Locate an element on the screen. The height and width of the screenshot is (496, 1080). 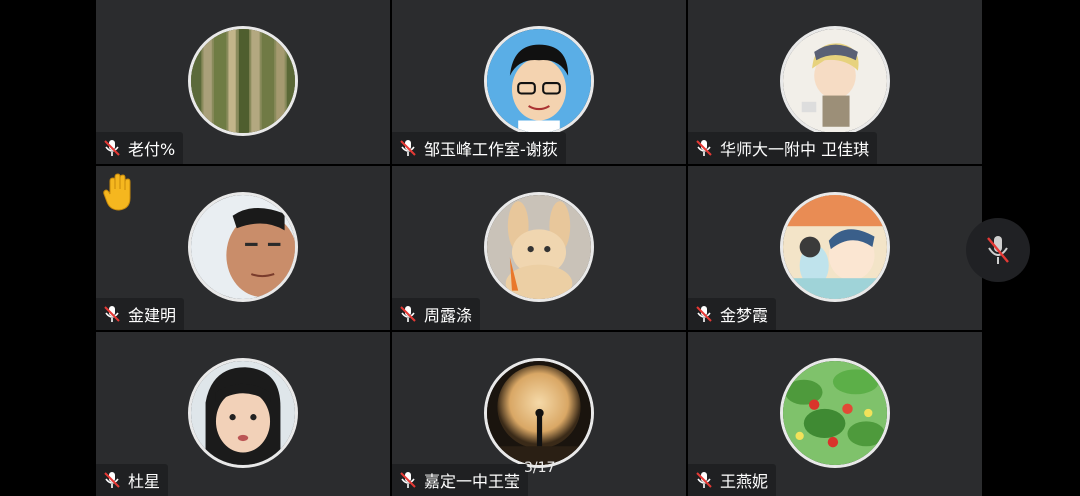
participant-tile: 老付% is located at coordinates (243, 82).